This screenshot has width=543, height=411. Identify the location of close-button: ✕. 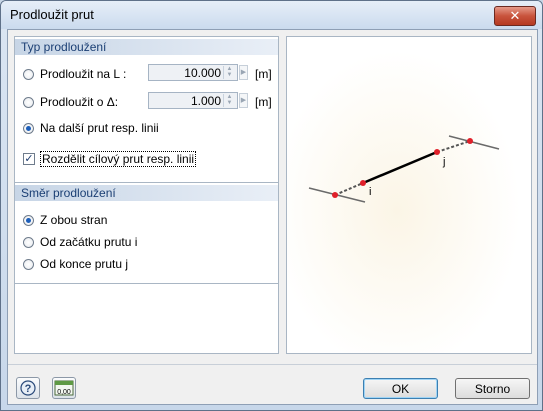
(515, 16).